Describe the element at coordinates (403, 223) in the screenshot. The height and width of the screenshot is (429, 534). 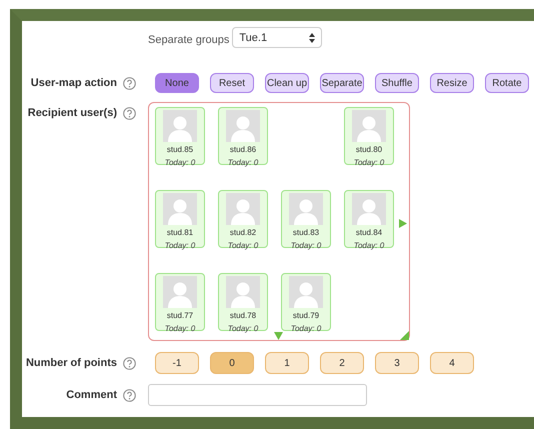
I see `right-triangle-icon` at that location.